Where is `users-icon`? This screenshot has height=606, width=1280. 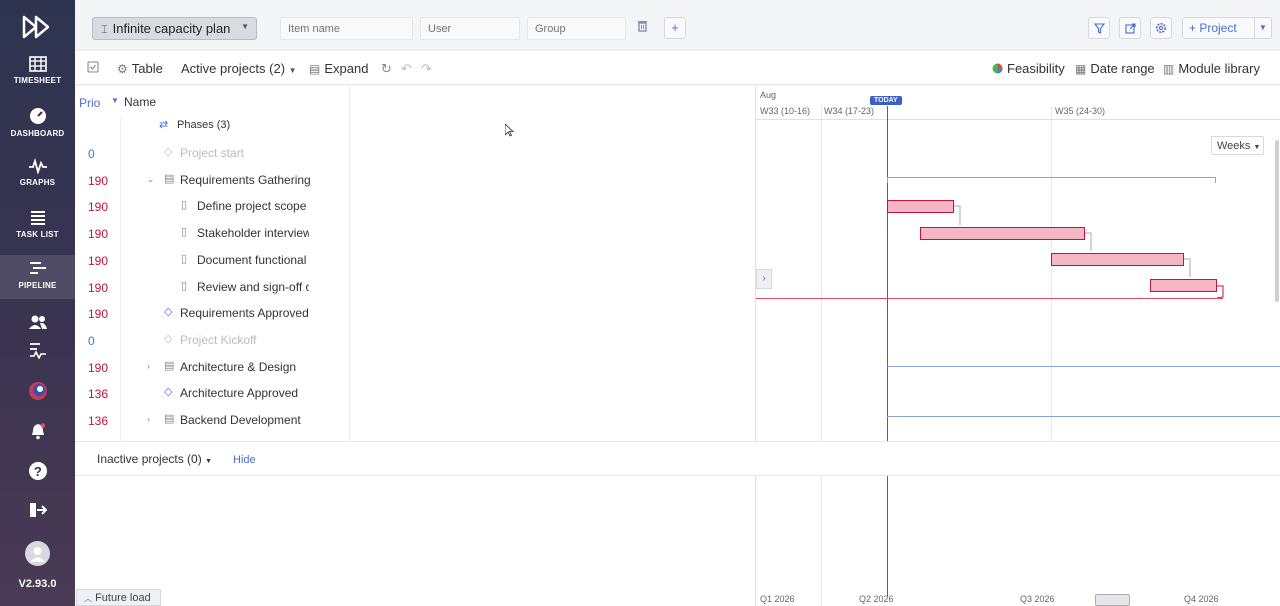 users-icon is located at coordinates (37, 322).